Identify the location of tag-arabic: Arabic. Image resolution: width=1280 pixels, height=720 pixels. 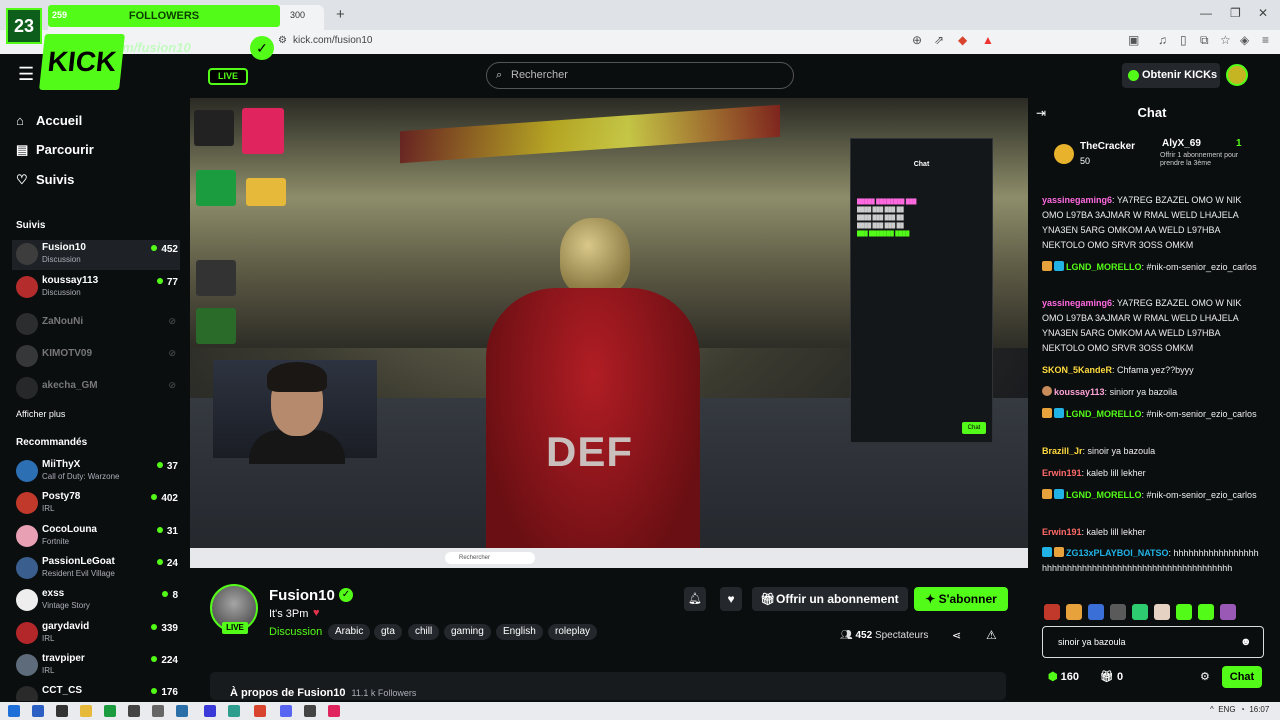
(349, 632).